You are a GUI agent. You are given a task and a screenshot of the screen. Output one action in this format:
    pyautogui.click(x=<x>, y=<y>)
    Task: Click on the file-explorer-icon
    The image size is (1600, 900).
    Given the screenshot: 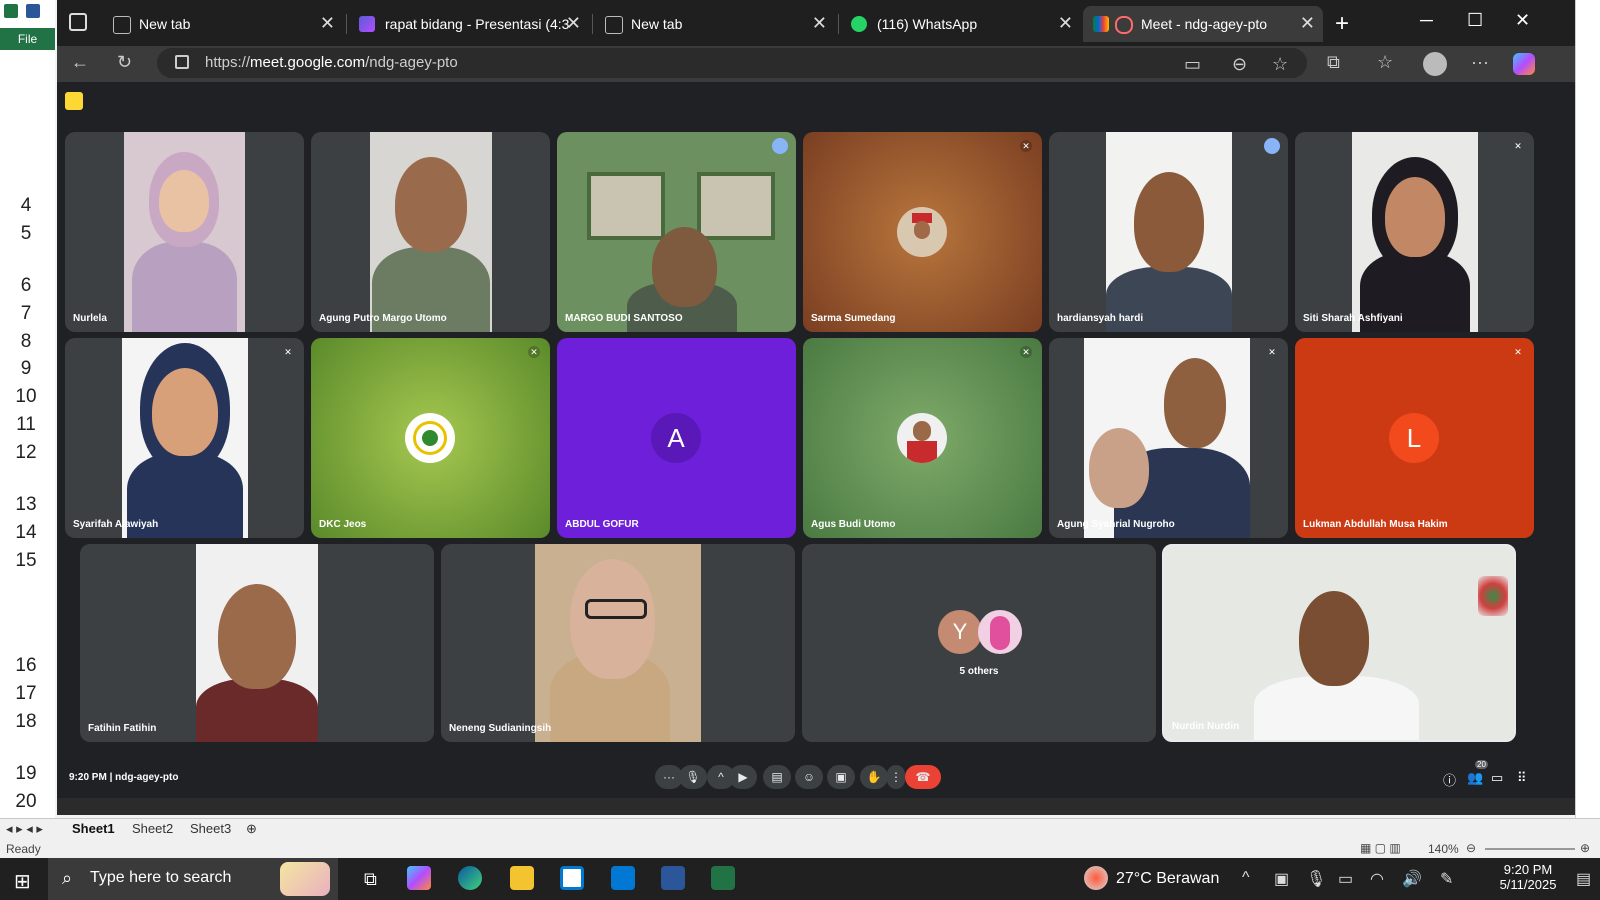 What is the action you would take?
    pyautogui.click(x=522, y=878)
    